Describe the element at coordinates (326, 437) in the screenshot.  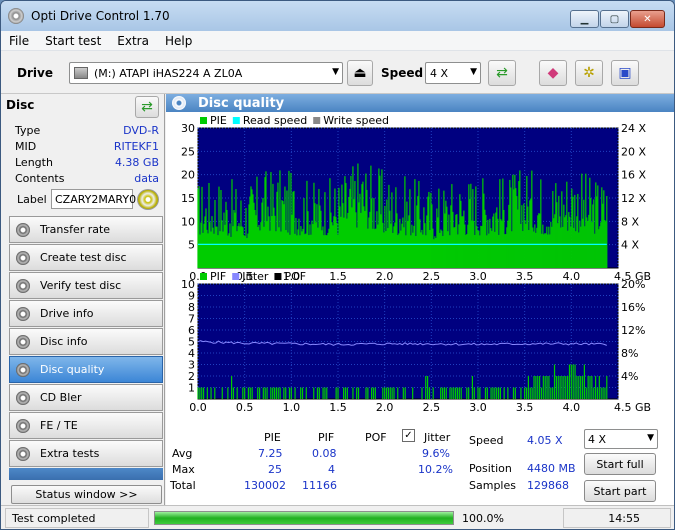
I see `col-pif: PIF` at that location.